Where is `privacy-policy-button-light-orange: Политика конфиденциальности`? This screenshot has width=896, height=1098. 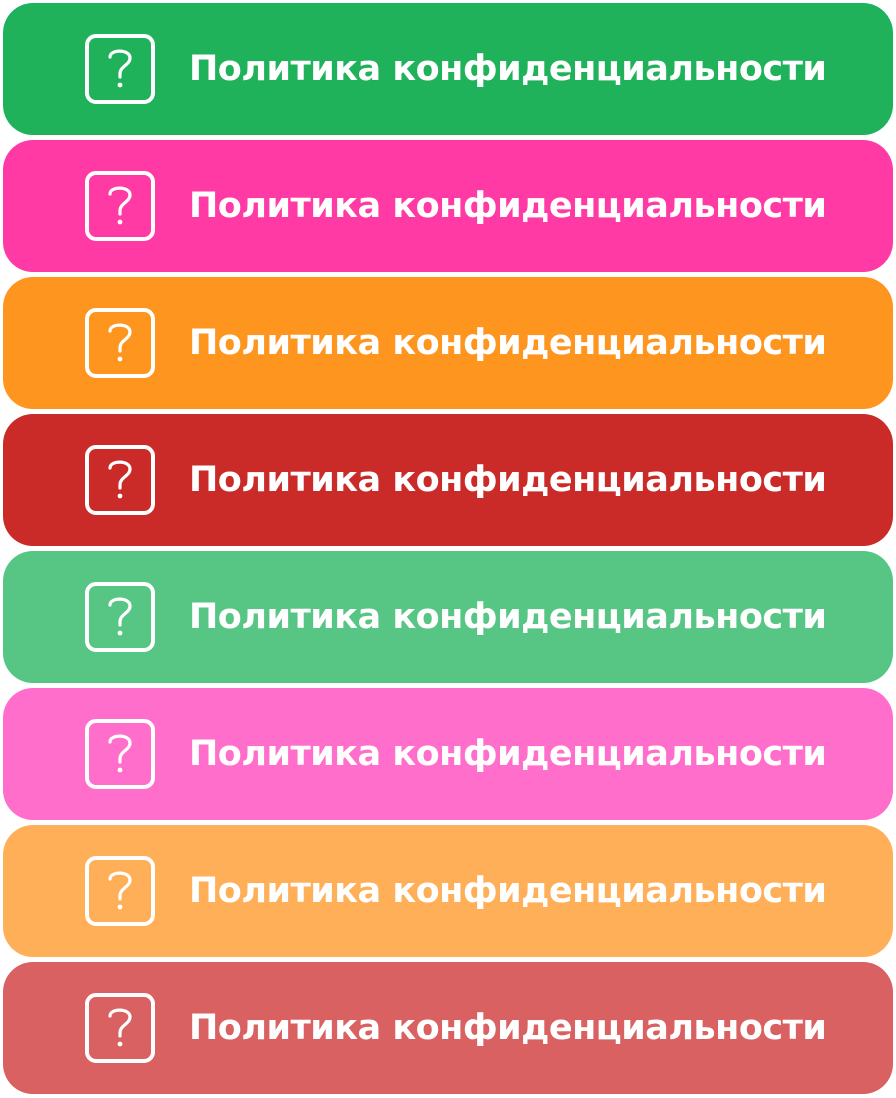
privacy-policy-button-light-orange: Политика конфиденциальности is located at coordinates (448, 891).